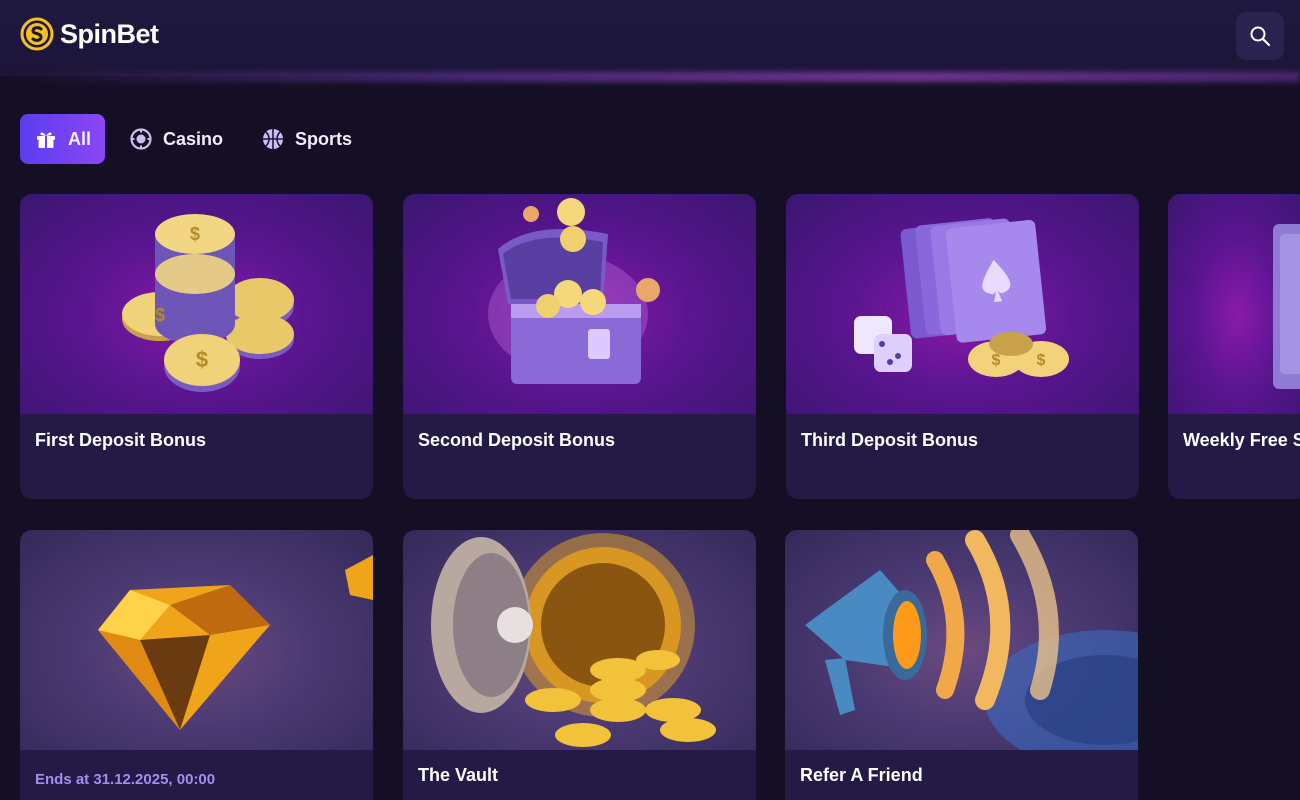 This screenshot has height=800, width=1300. Describe the element at coordinates (196, 640) in the screenshot. I see `diamond-image` at that location.